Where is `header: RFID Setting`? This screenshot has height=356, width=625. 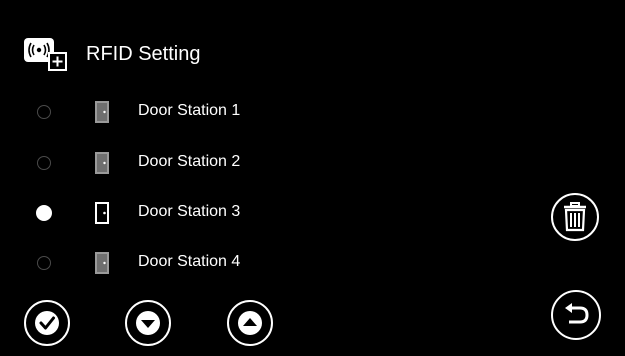 header: RFID Setting is located at coordinates (111, 54).